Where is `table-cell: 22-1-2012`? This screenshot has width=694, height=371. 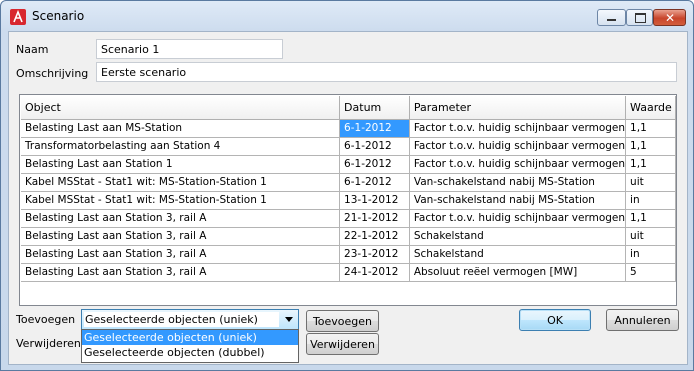
table-cell: 22-1-2012 is located at coordinates (374, 236).